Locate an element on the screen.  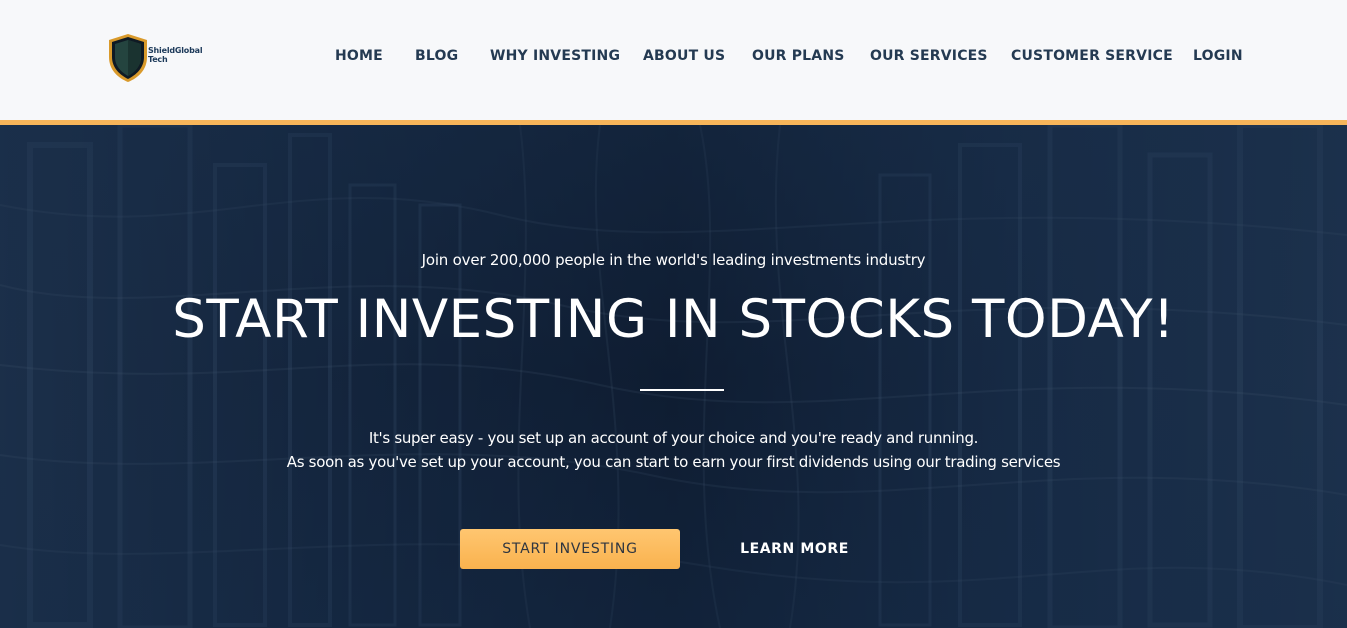
nav-item-our-services: OUR SERVICES is located at coordinates (929, 56).